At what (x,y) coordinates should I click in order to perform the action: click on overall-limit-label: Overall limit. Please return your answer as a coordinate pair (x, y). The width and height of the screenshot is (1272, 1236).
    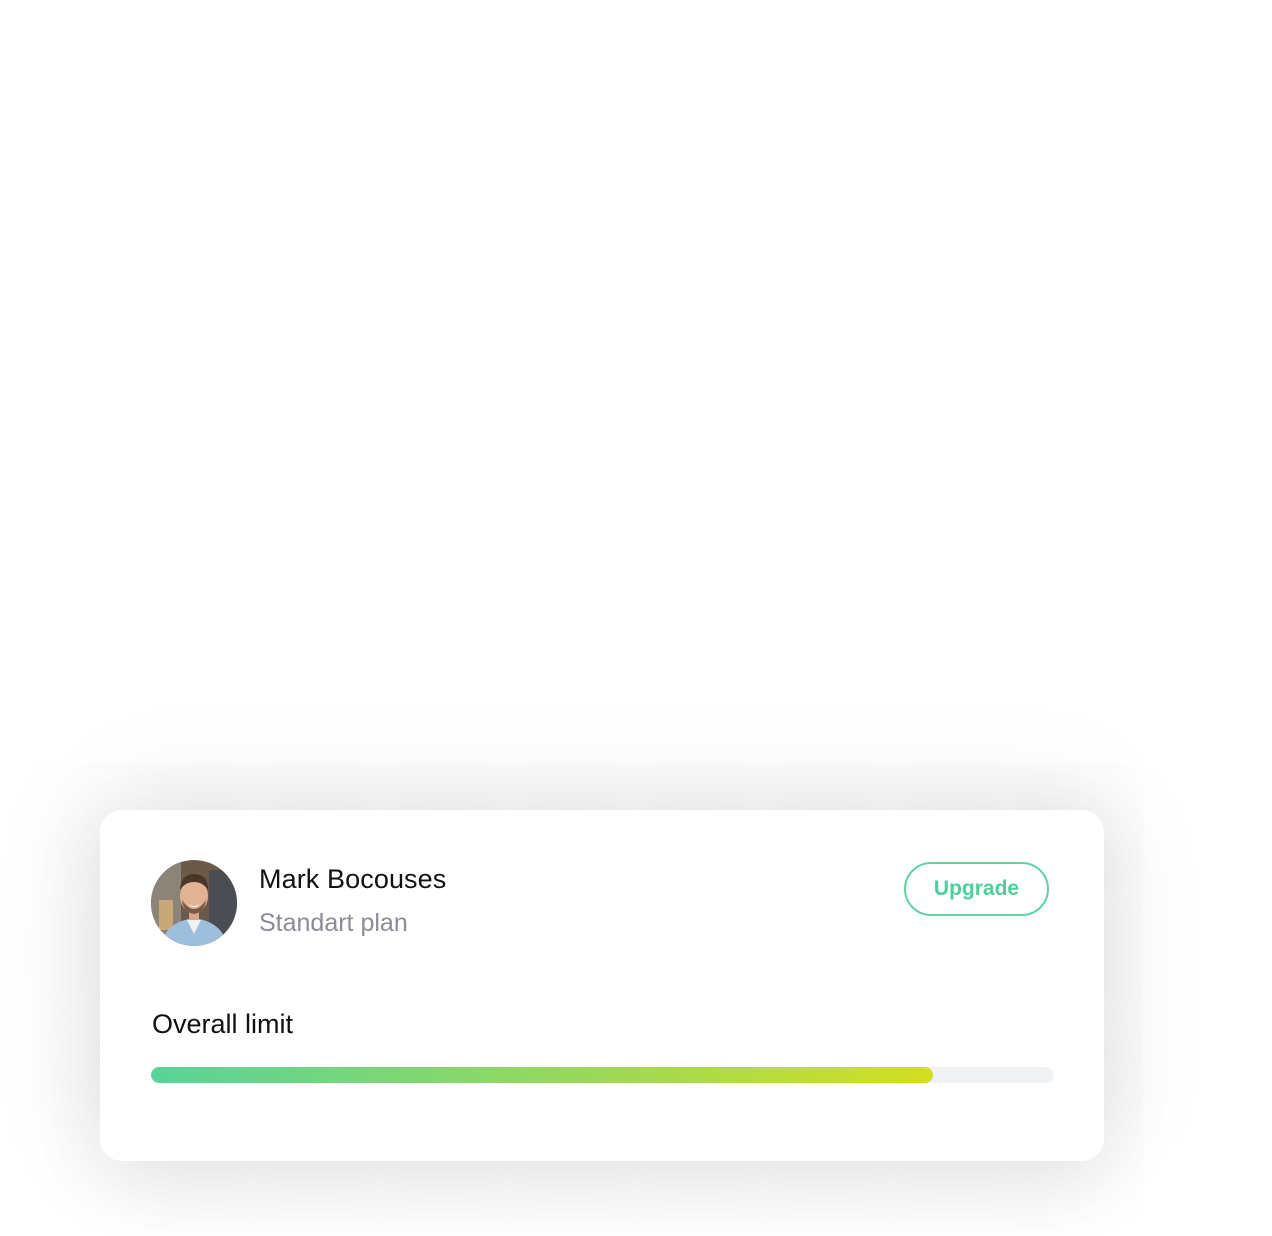
    Looking at the image, I should click on (223, 1024).